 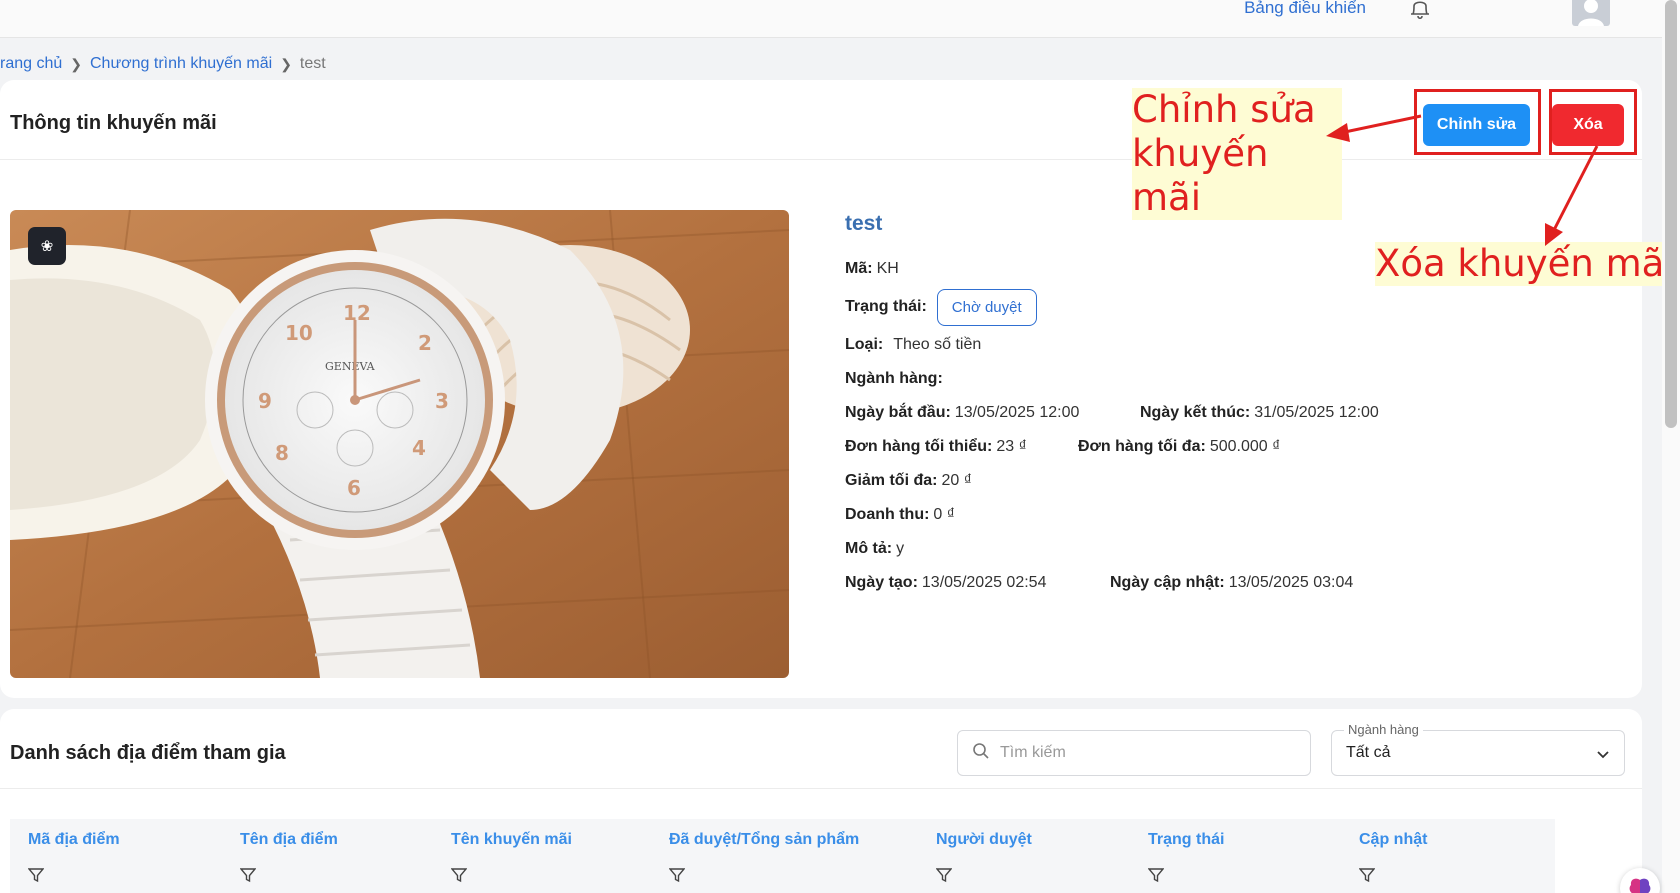 I want to click on page-scrollbar, so click(x=1671, y=446).